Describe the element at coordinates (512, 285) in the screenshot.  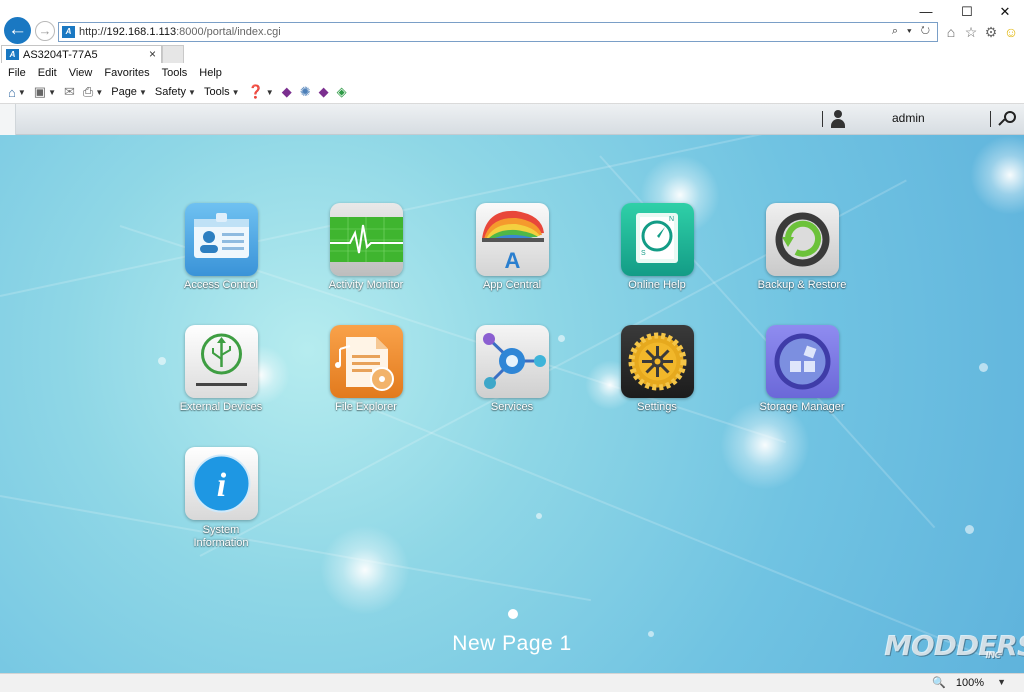
I see `app-label: App Central` at that location.